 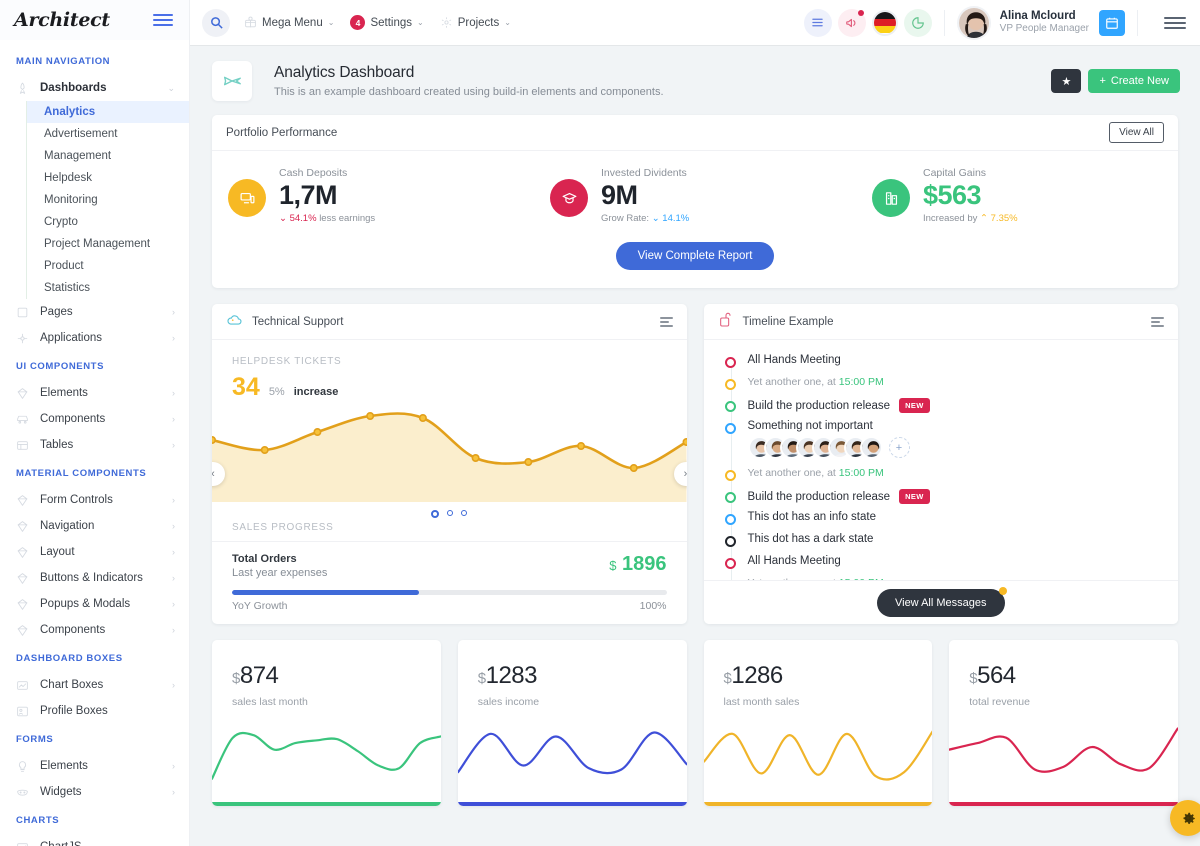 What do you see at coordinates (94, 312) in the screenshot?
I see `sidebar-item-pages: Pages ›` at bounding box center [94, 312].